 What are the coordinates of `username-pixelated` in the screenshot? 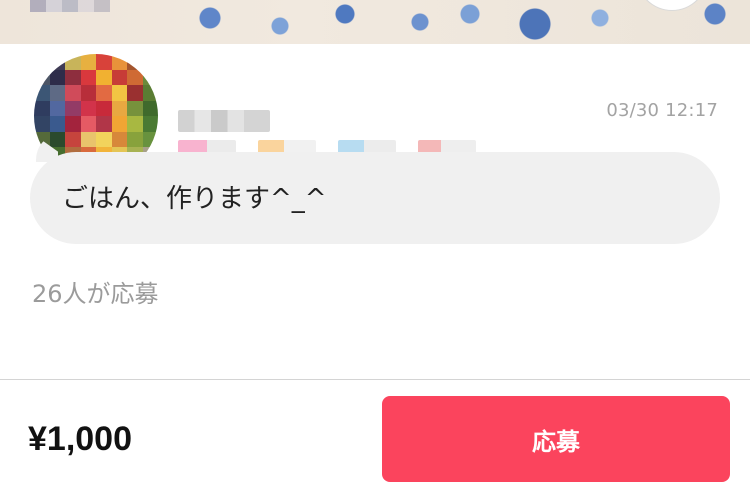 It's located at (224, 121).